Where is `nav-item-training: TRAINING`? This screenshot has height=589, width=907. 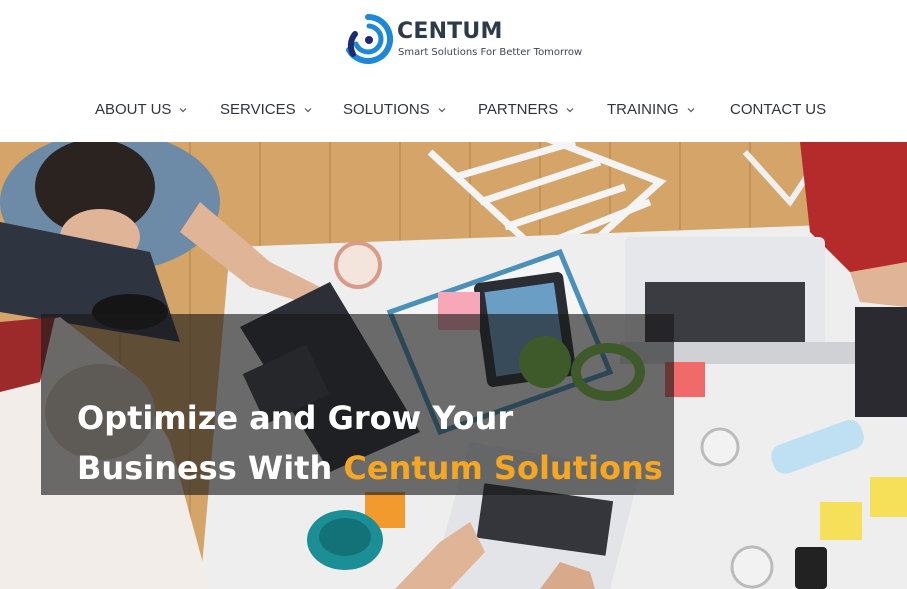 nav-item-training: TRAINING is located at coordinates (651, 109).